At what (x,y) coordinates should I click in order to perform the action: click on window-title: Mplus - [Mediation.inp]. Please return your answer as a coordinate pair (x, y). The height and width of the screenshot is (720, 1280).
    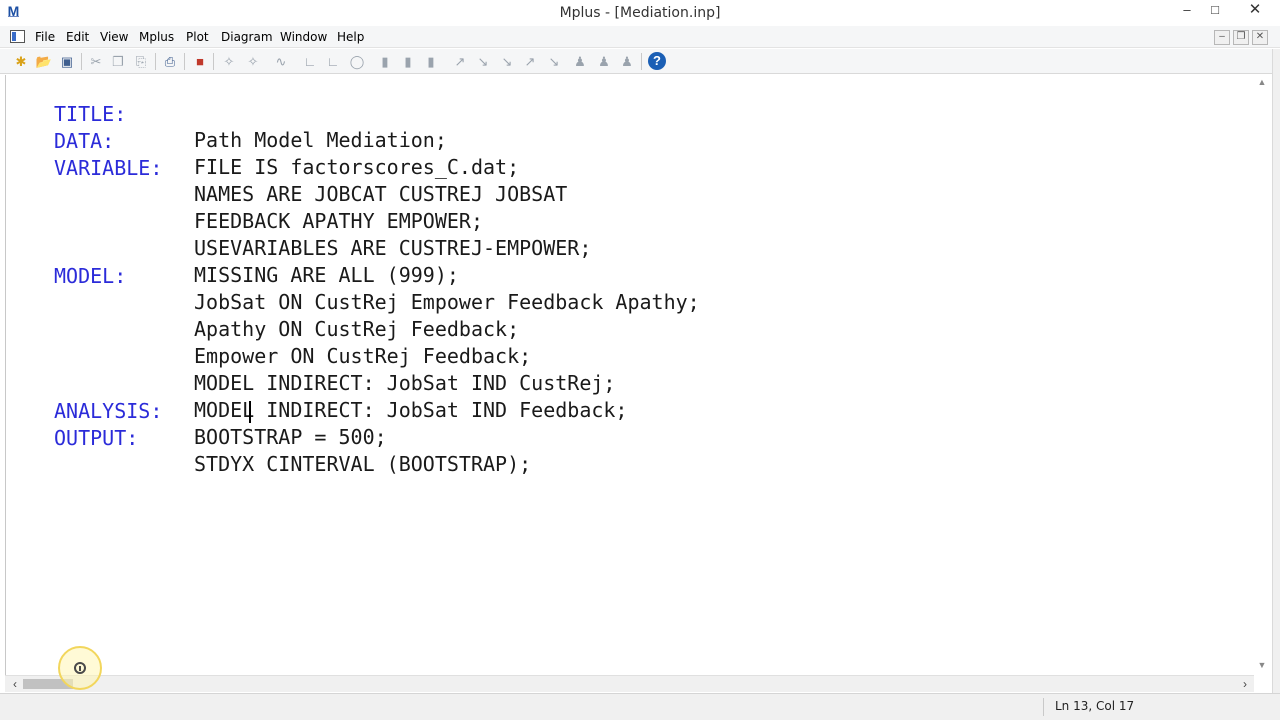
    Looking at the image, I should click on (640, 13).